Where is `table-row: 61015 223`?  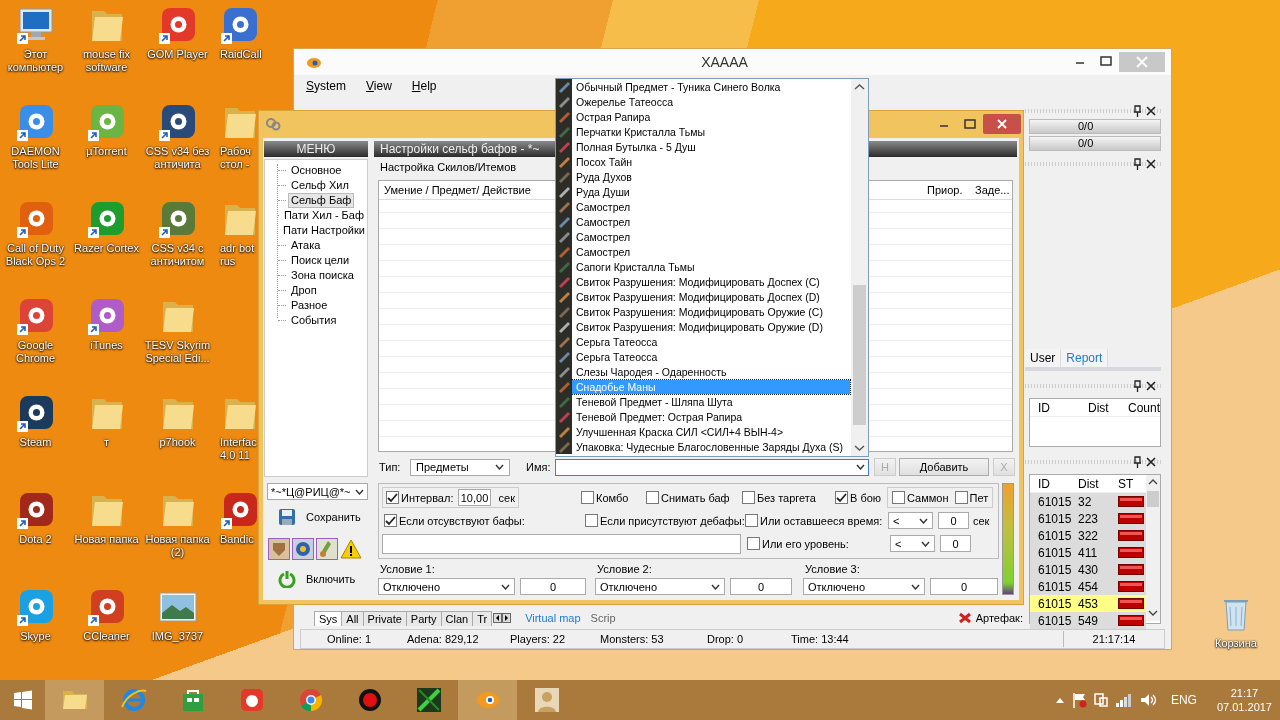 table-row: 61015 223 is located at coordinates (1088, 518).